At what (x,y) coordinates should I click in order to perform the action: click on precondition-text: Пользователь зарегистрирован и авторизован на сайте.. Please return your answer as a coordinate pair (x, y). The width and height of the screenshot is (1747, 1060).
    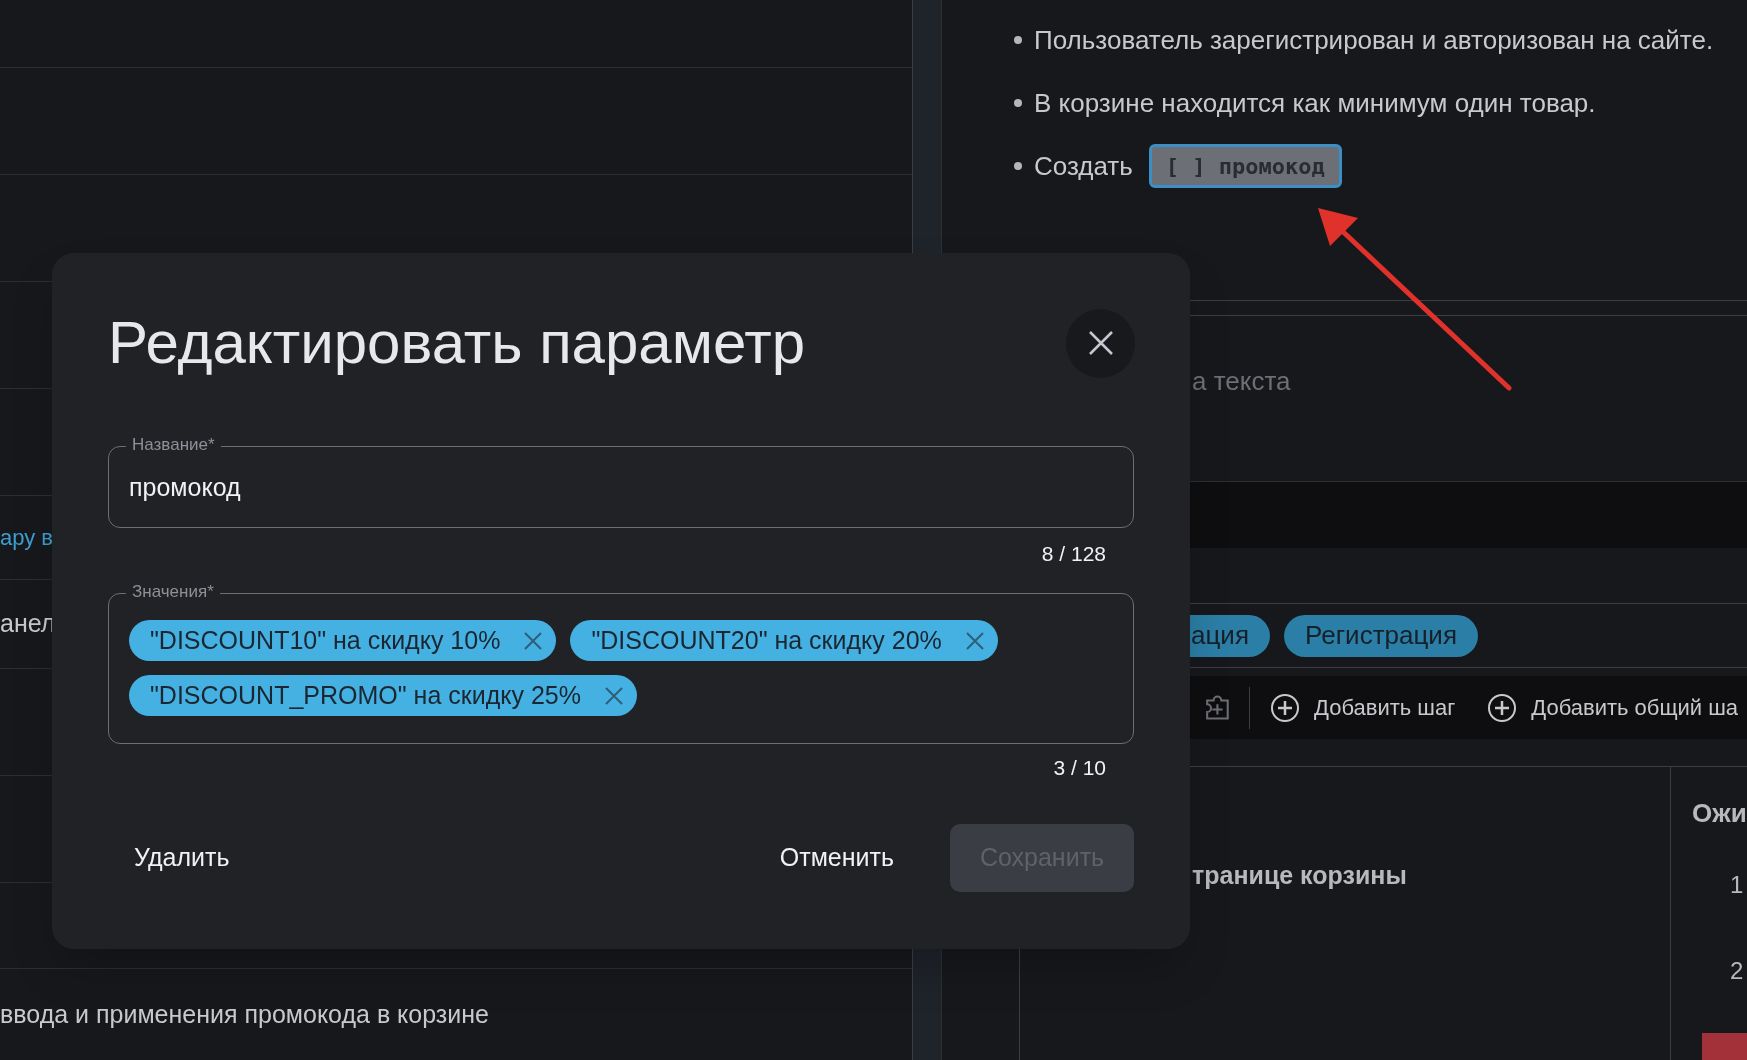
    Looking at the image, I should click on (1374, 40).